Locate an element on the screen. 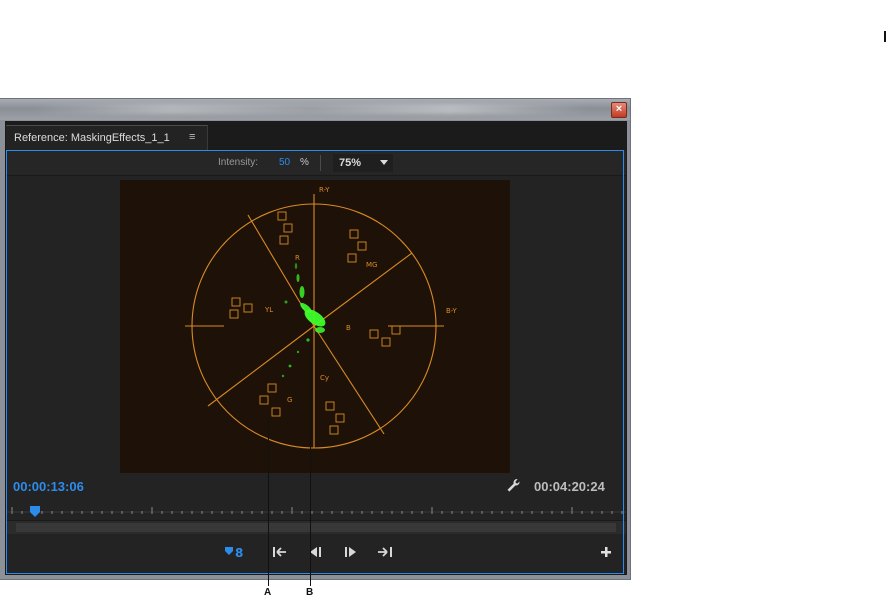  zoom-value: 75% is located at coordinates (350, 163).